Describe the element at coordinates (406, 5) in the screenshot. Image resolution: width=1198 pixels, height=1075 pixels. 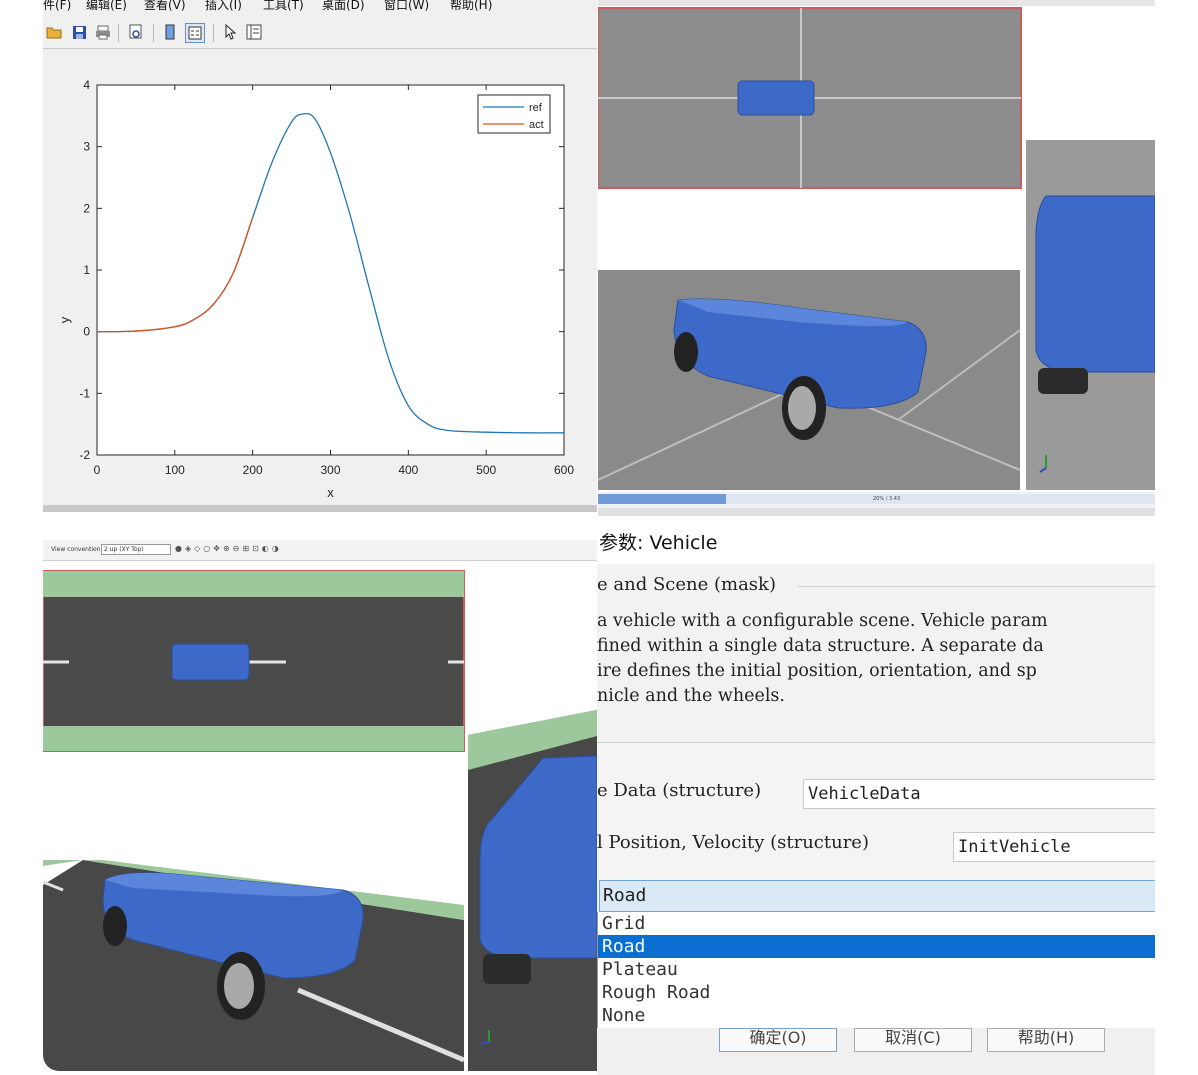
I see `menu-window: 窗口(W)` at that location.